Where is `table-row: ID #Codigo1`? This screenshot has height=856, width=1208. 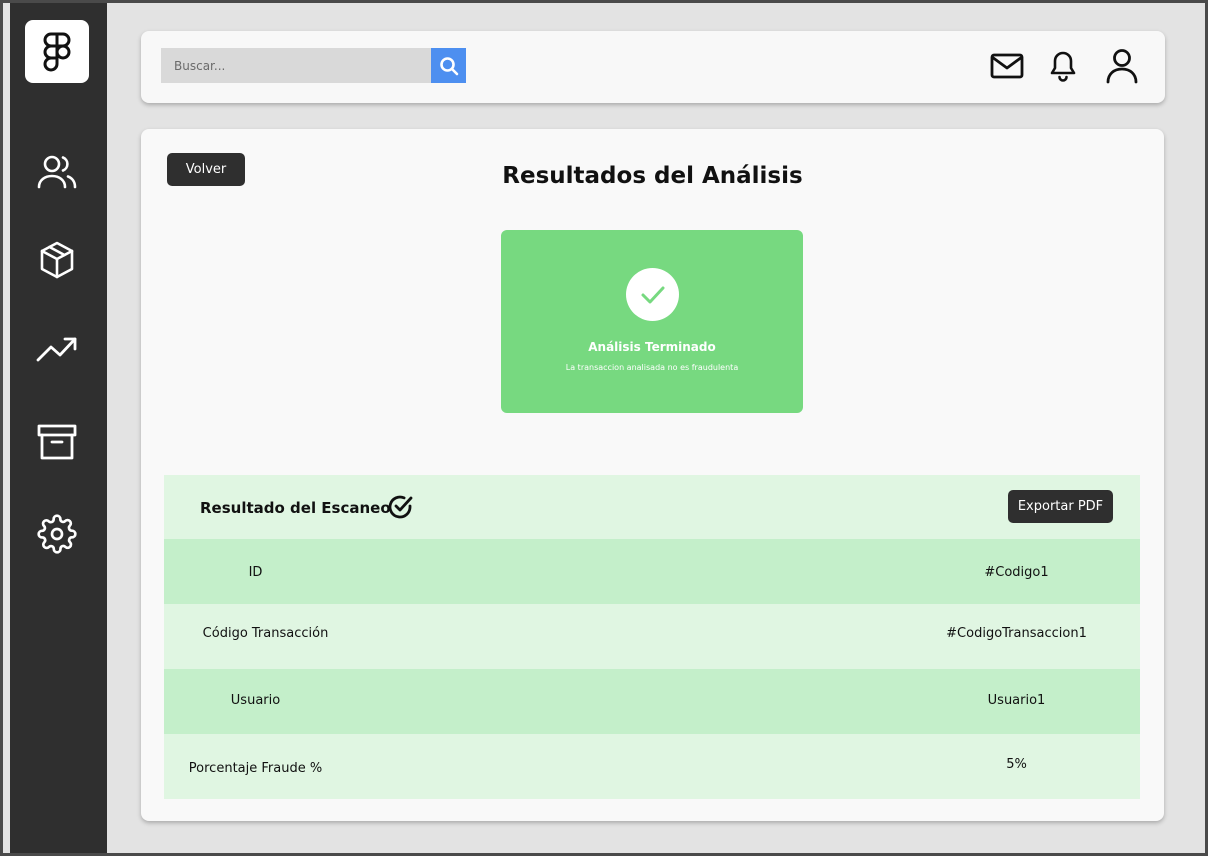 table-row: ID #Codigo1 is located at coordinates (652, 571).